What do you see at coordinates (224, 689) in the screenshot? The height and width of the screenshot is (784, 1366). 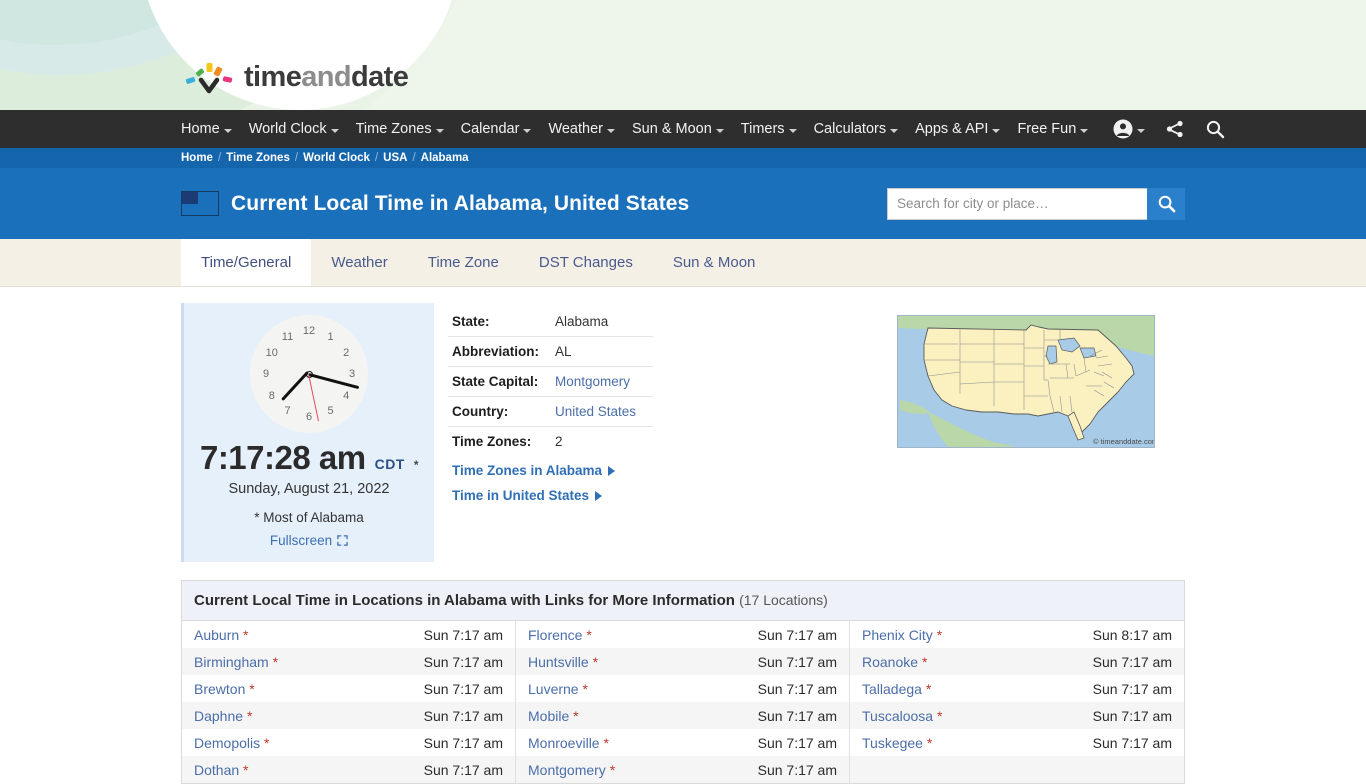 I see `location-link: Brewton *` at bounding box center [224, 689].